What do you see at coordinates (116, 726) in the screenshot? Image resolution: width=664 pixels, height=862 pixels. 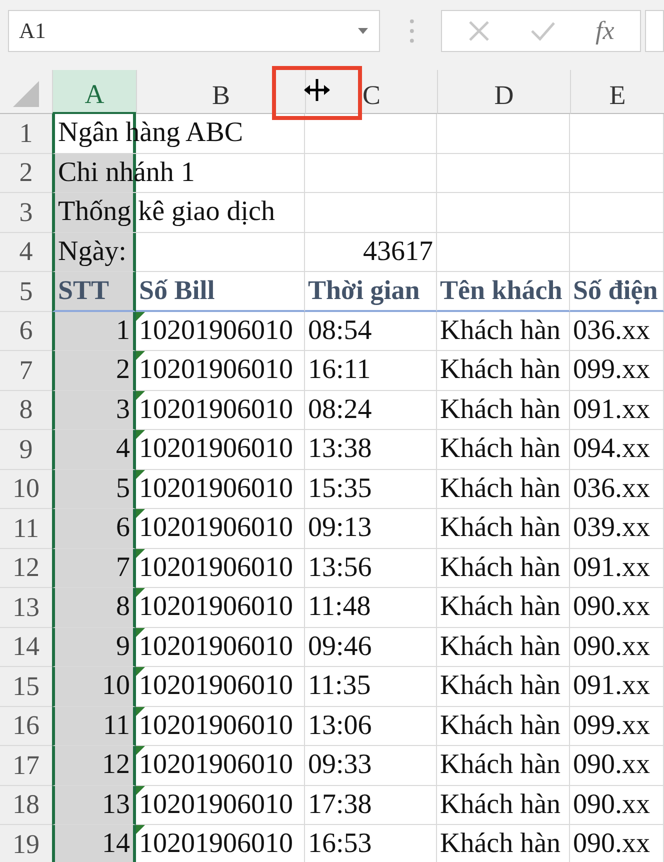 I see `cell-text: 11` at bounding box center [116, 726].